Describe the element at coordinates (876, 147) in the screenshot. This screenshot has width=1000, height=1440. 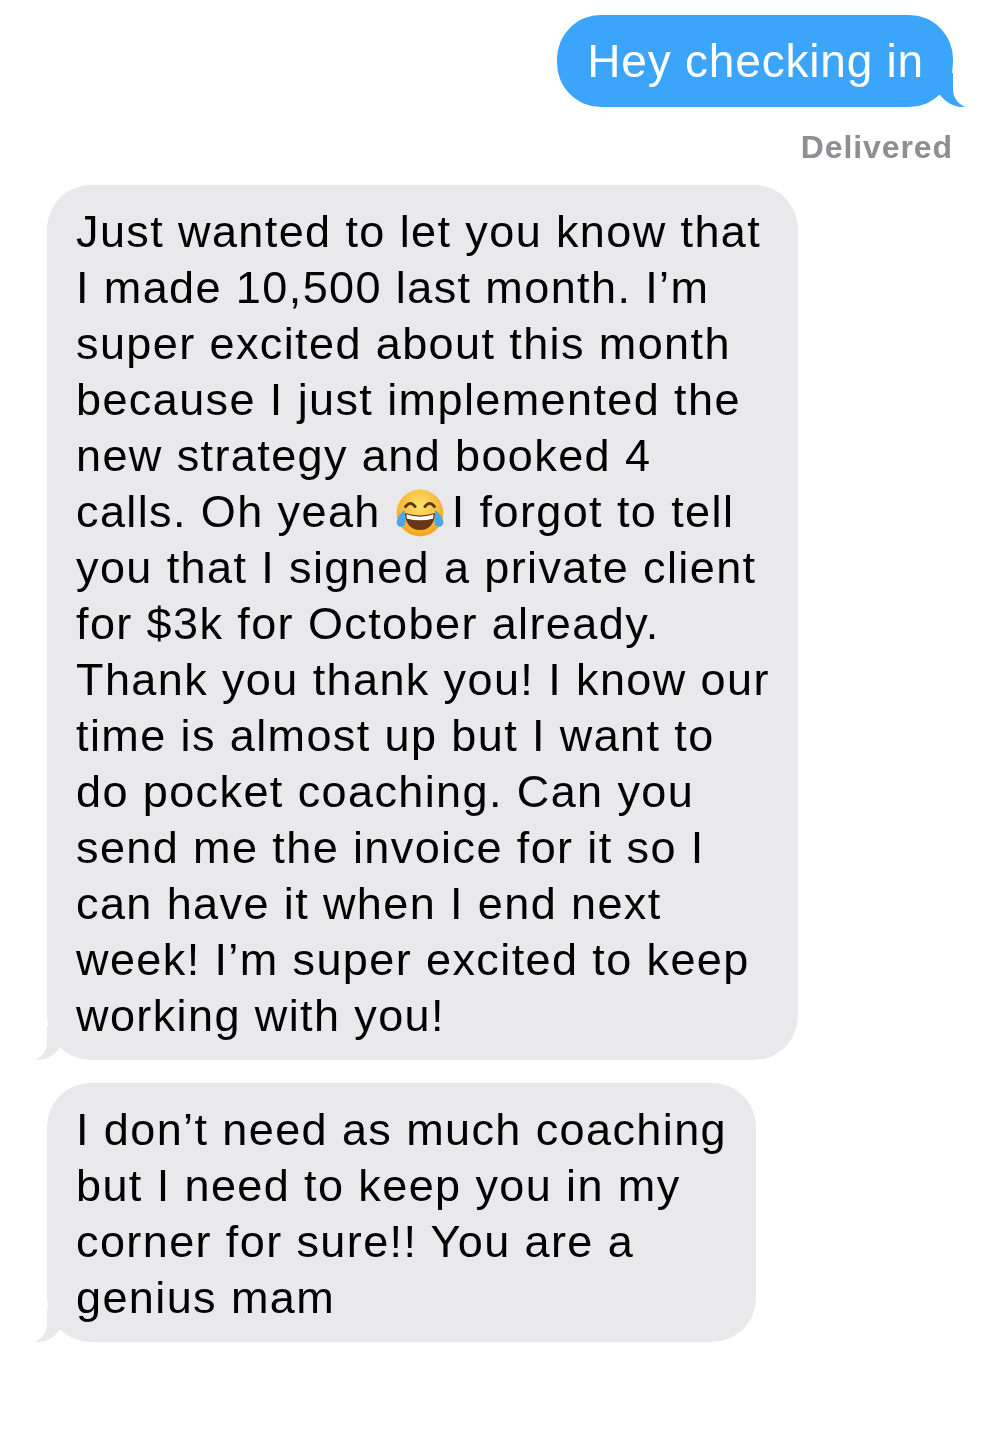
I see `delivery-status: Delivered` at that location.